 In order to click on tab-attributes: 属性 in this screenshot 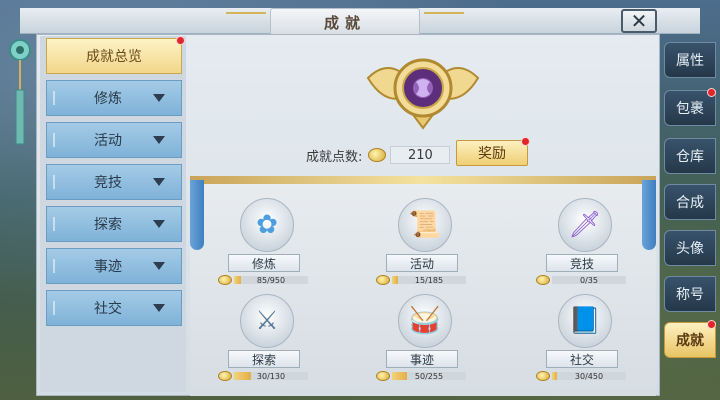, I will do `click(690, 60)`.